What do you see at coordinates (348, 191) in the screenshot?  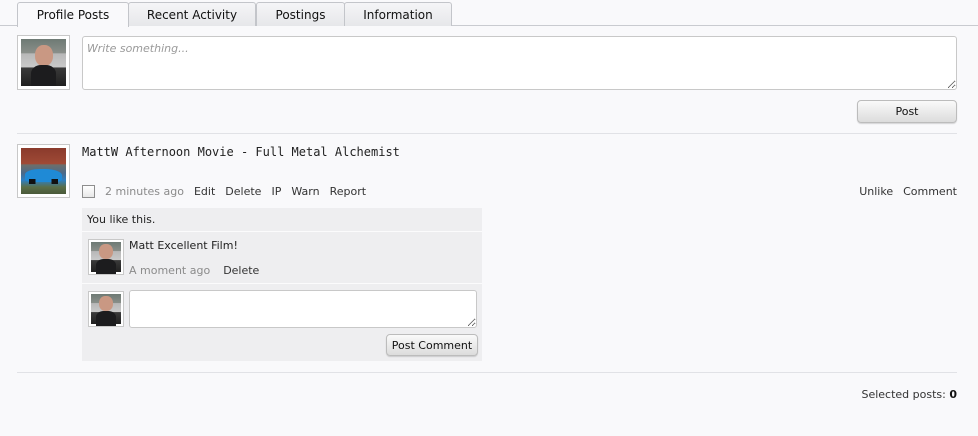 I see `report-link: Report` at bounding box center [348, 191].